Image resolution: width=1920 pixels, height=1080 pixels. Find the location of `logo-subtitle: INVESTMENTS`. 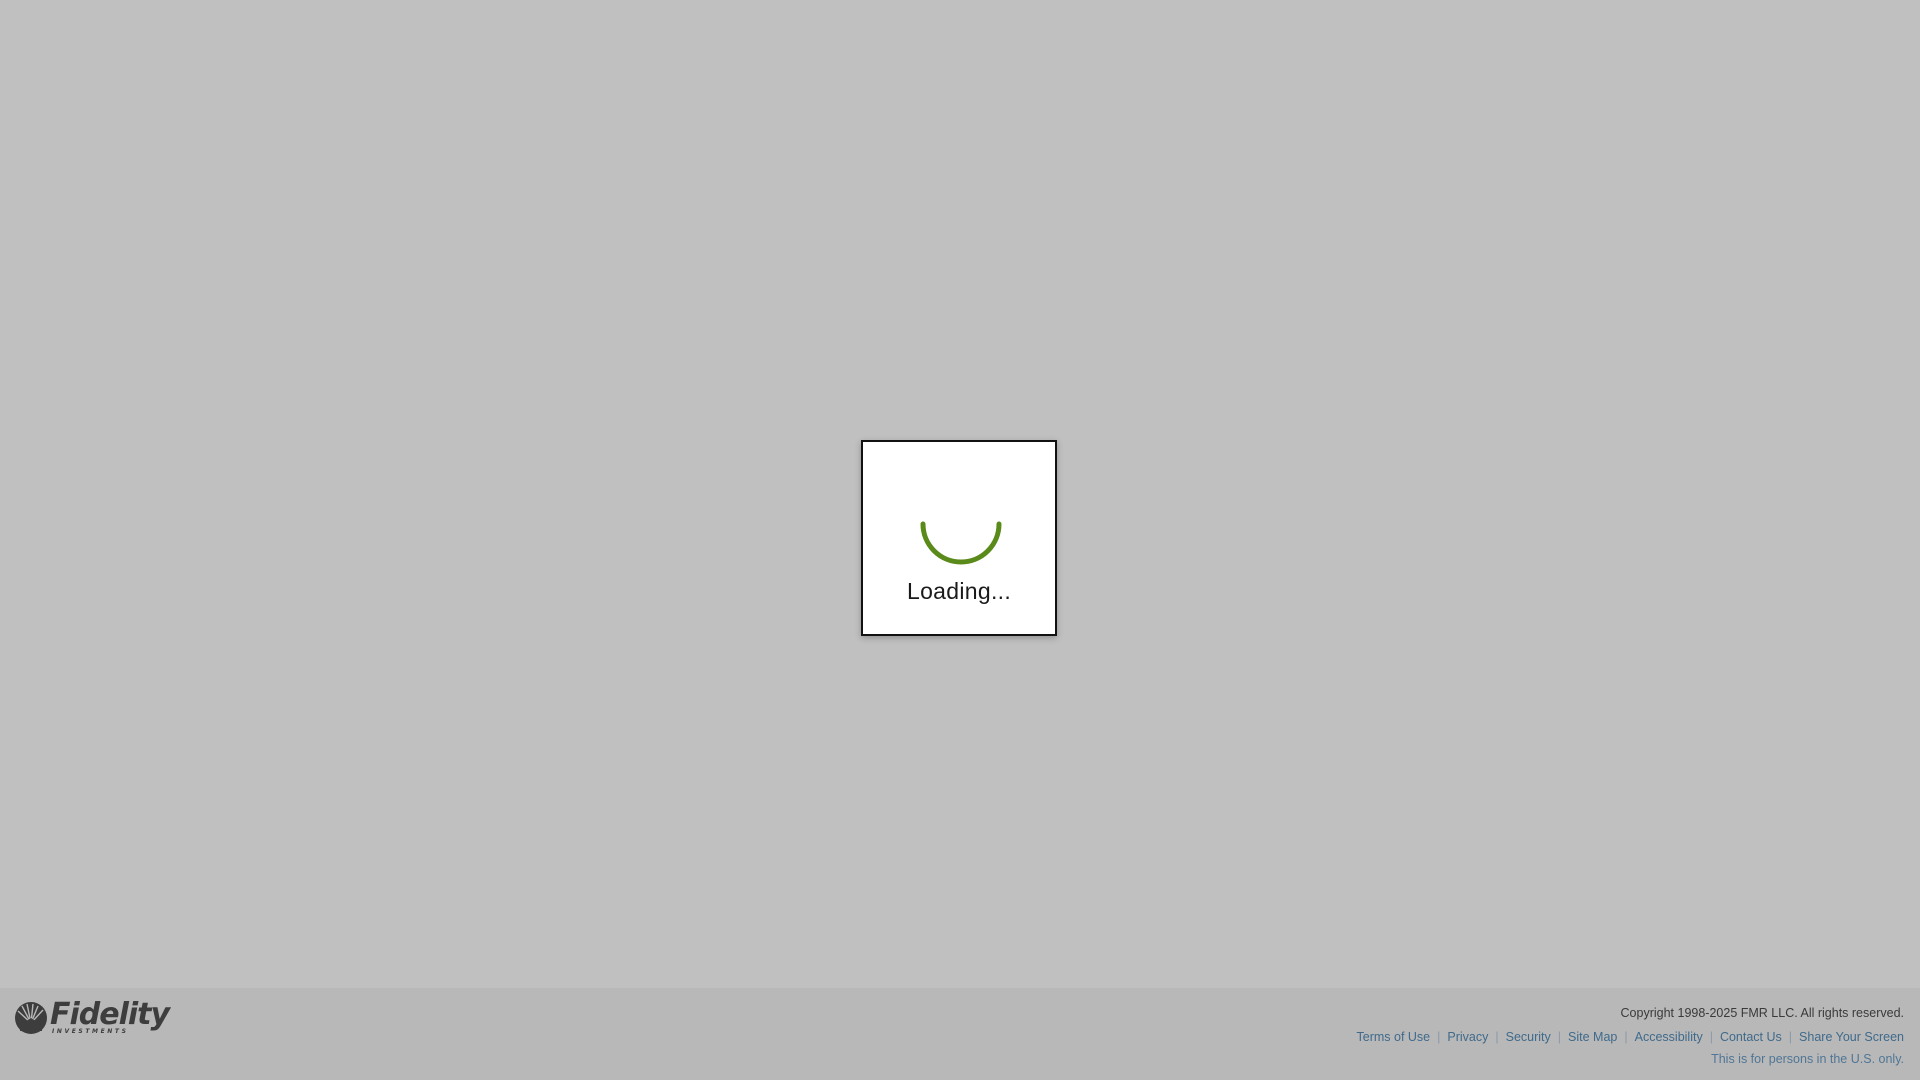

logo-subtitle: INVESTMENTS is located at coordinates (90, 1031).